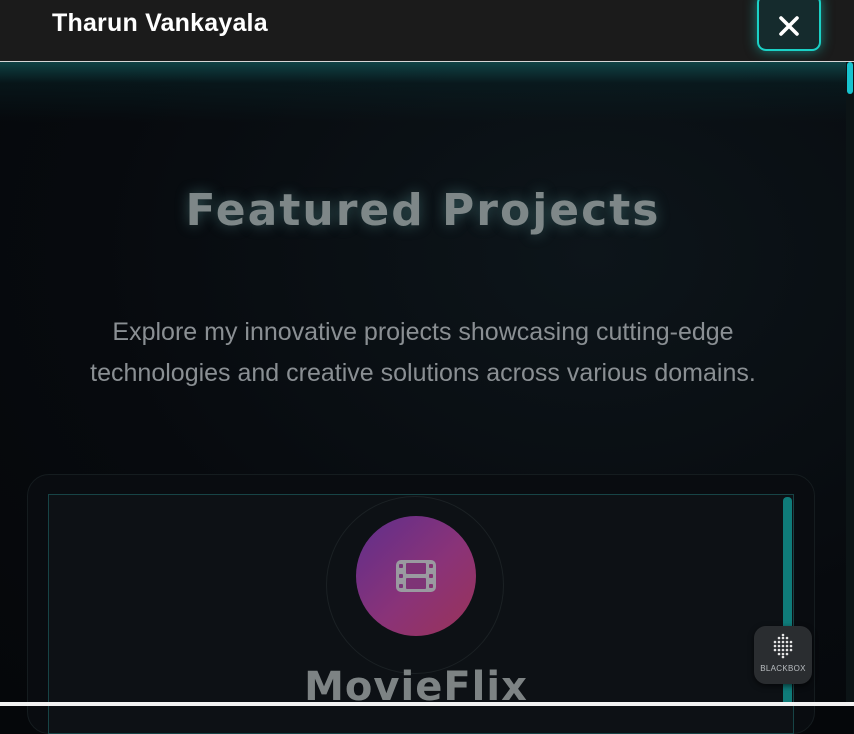  Describe the element at coordinates (427, 704) in the screenshot. I see `window-bottom-edge` at that location.